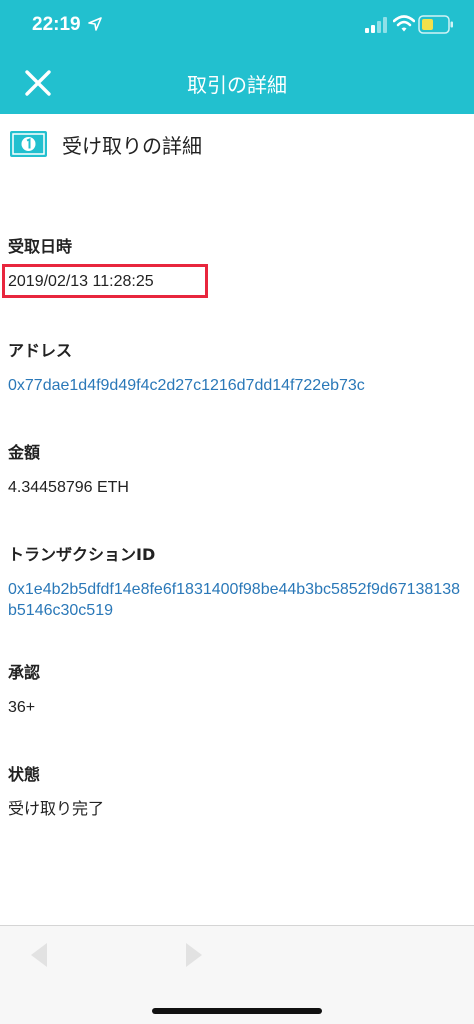  I want to click on highlight-annotation, so click(105, 281).